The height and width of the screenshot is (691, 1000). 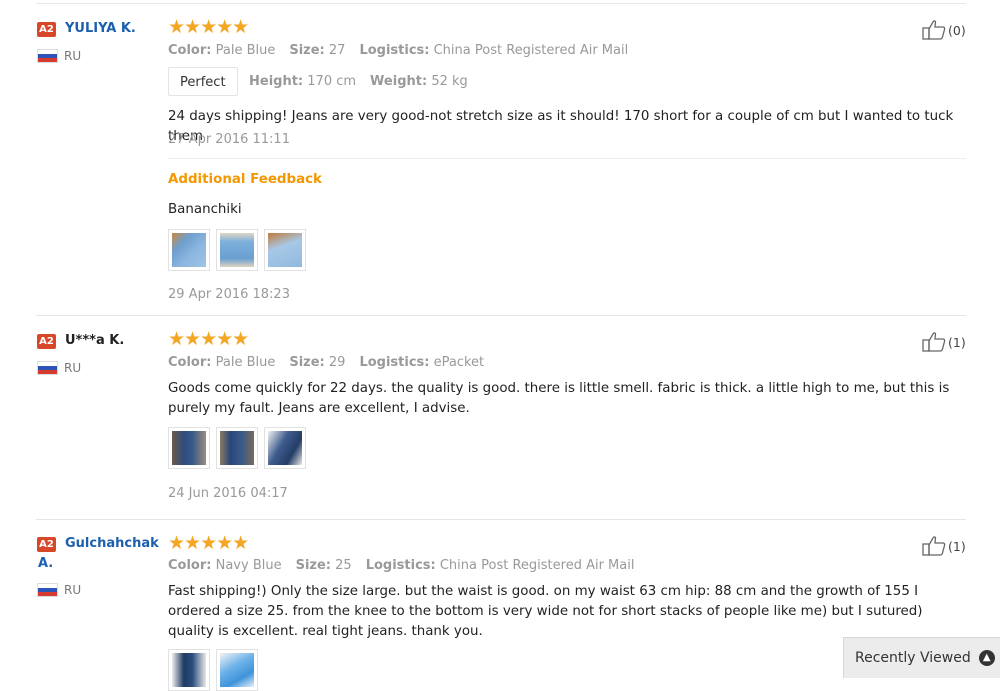 What do you see at coordinates (501, 3) in the screenshot?
I see `top-divider` at bounding box center [501, 3].